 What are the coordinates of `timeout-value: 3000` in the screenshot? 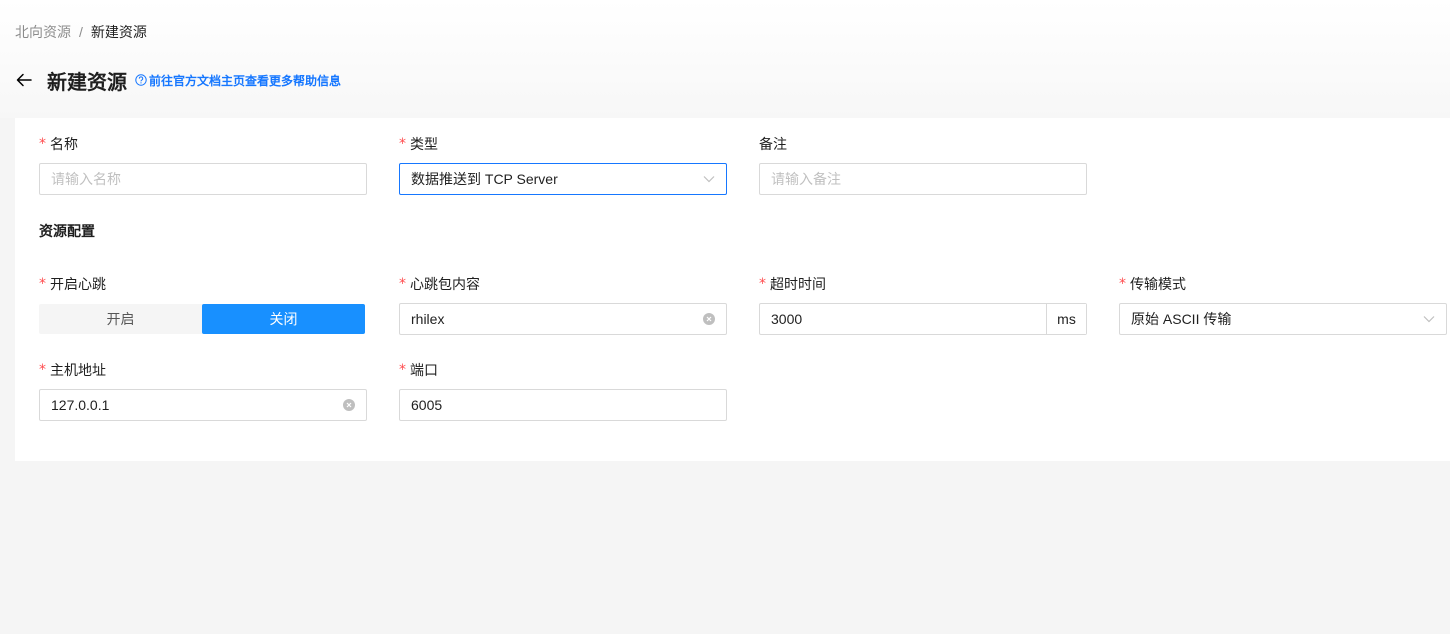 It's located at (787, 319).